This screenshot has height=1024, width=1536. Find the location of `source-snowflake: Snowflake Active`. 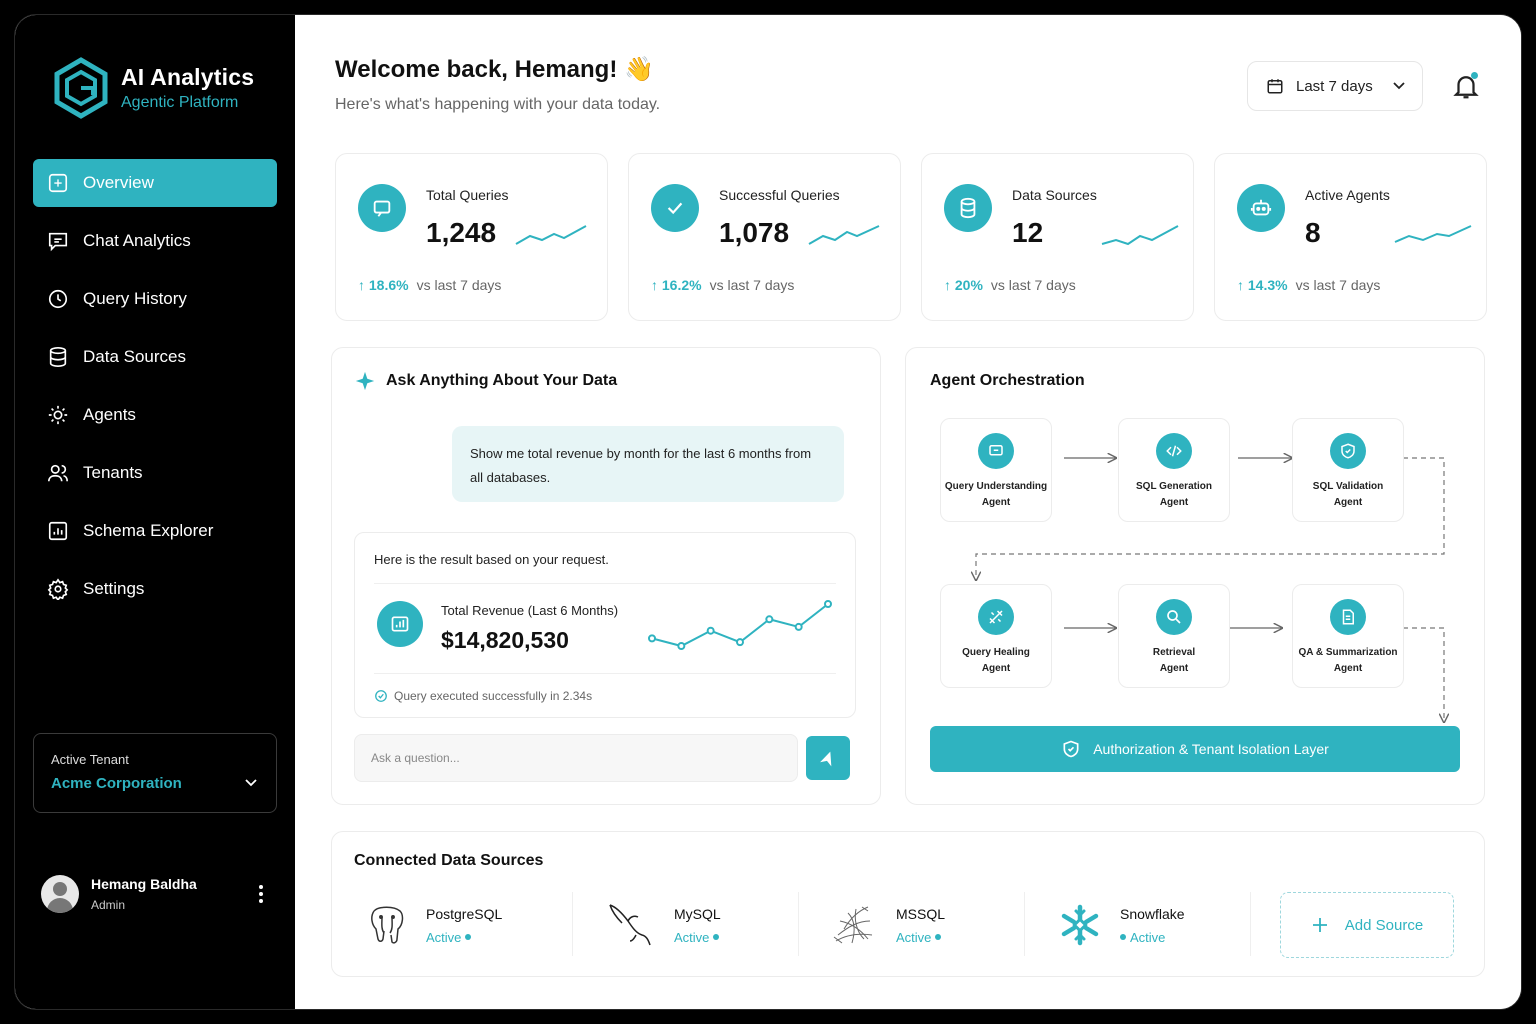

source-snowflake: Snowflake Active is located at coordinates (1121, 925).